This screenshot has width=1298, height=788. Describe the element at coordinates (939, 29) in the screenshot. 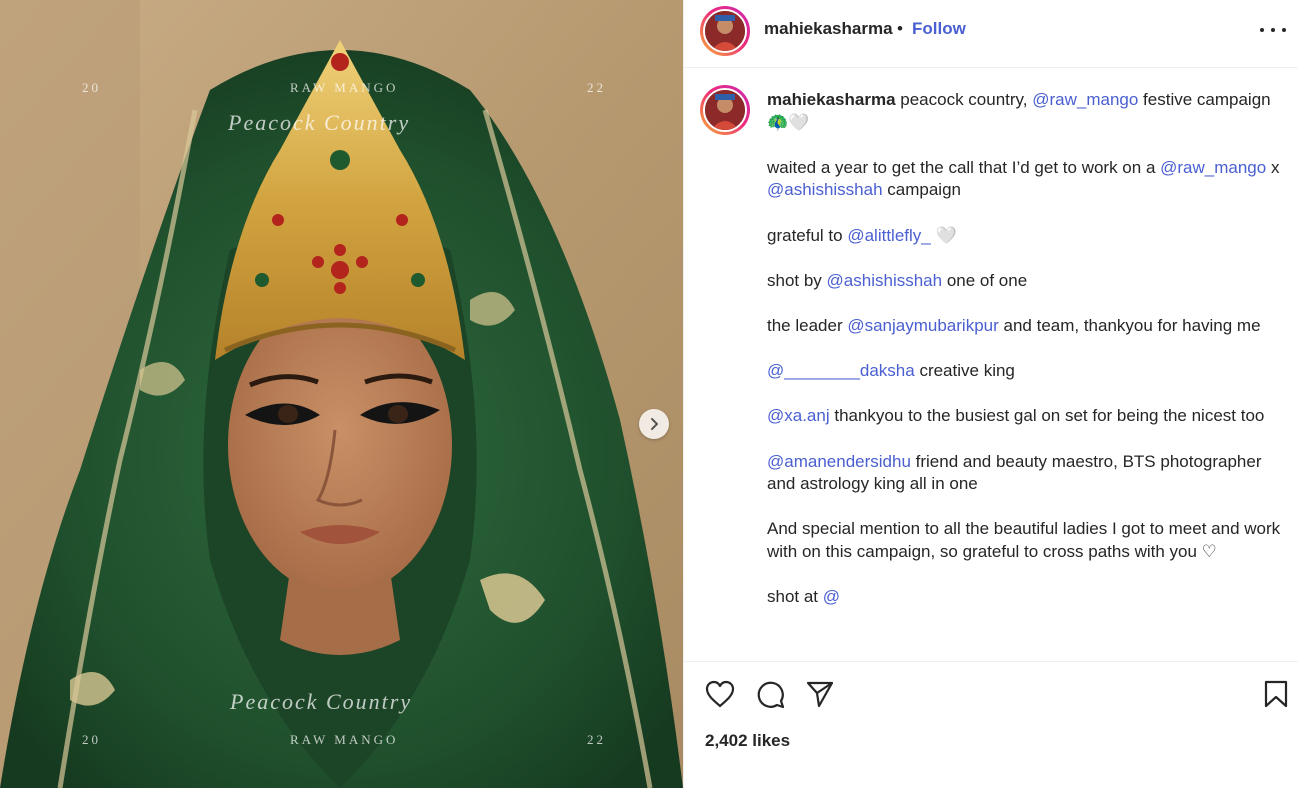

I see `follow-button: Follow` at that location.